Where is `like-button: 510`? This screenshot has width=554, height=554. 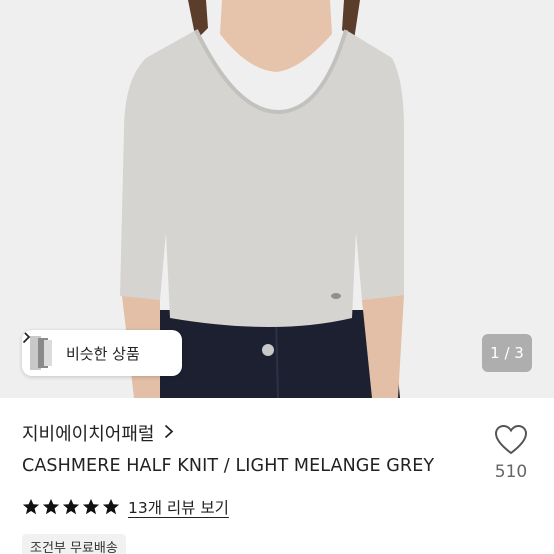 like-button: 510 is located at coordinates (511, 453).